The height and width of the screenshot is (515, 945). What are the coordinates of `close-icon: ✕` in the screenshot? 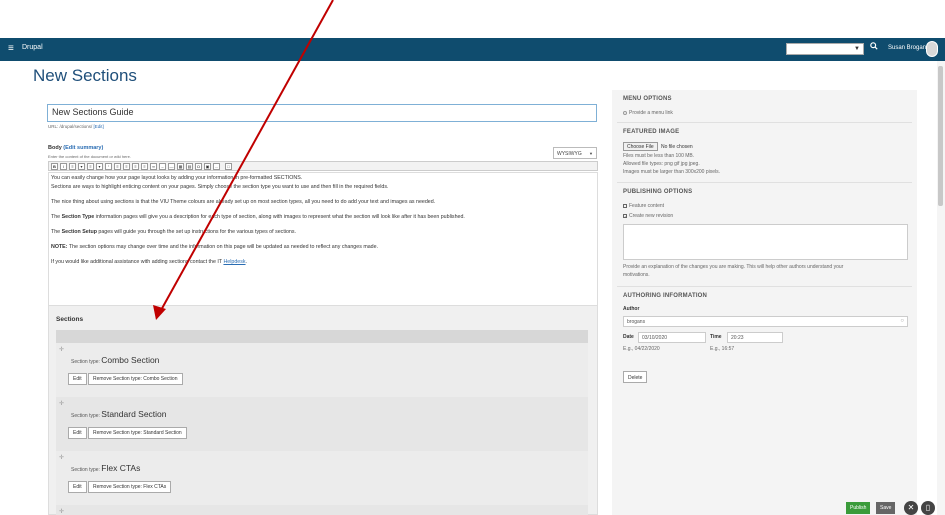 It's located at (911, 508).